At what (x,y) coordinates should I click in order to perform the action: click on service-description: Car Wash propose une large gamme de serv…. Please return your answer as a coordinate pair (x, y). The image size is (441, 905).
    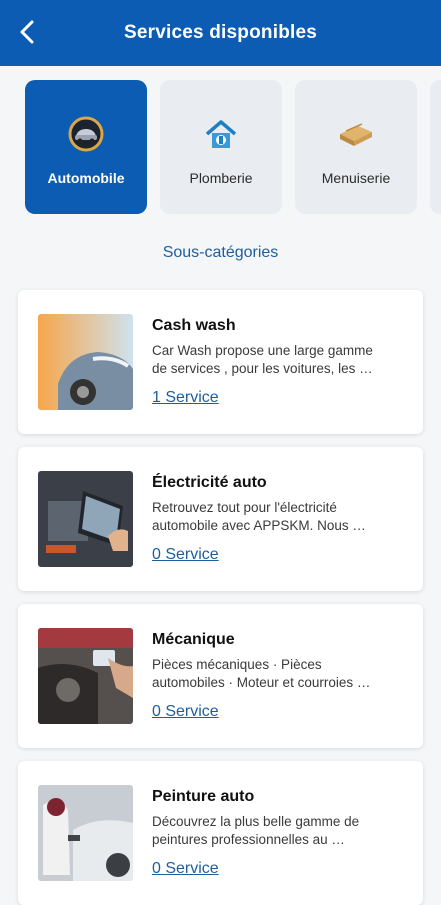
    Looking at the image, I should click on (262, 359).